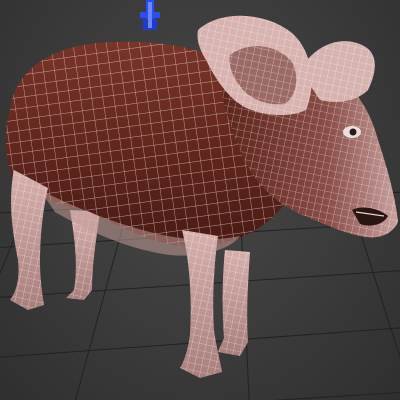 The width and height of the screenshot is (400, 400). I want to click on transform-gizmo-icon, so click(150, 15).